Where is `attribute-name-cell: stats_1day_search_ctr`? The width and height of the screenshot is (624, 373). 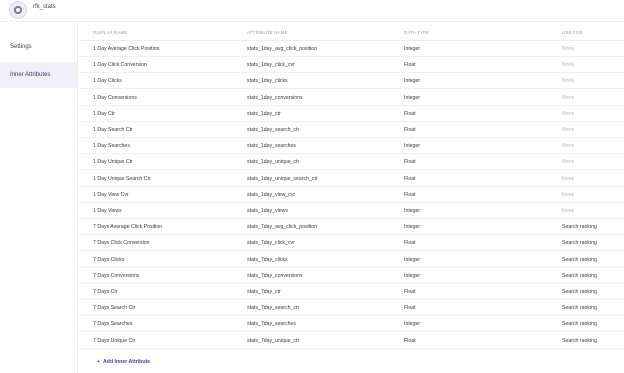 attribute-name-cell: stats_1day_search_ctr is located at coordinates (273, 130).